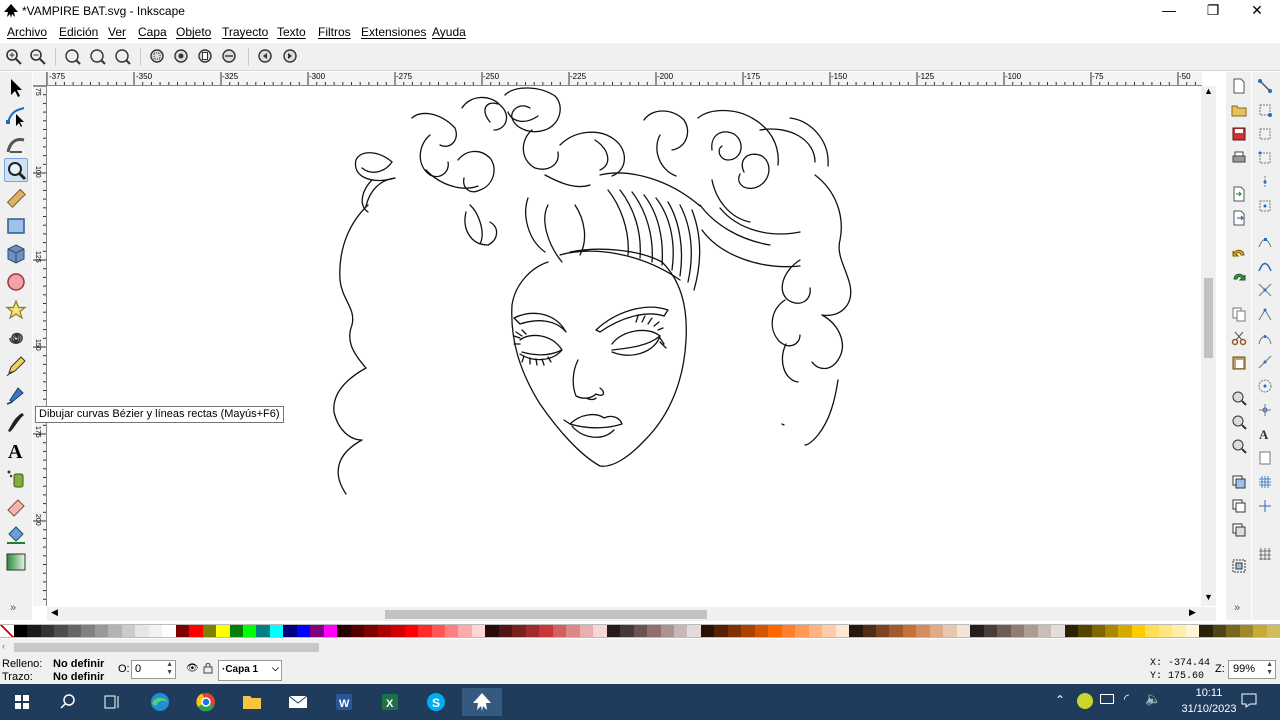  Describe the element at coordinates (1060, 700) in the screenshot. I see `chevron-up-icon: ⌃` at that location.